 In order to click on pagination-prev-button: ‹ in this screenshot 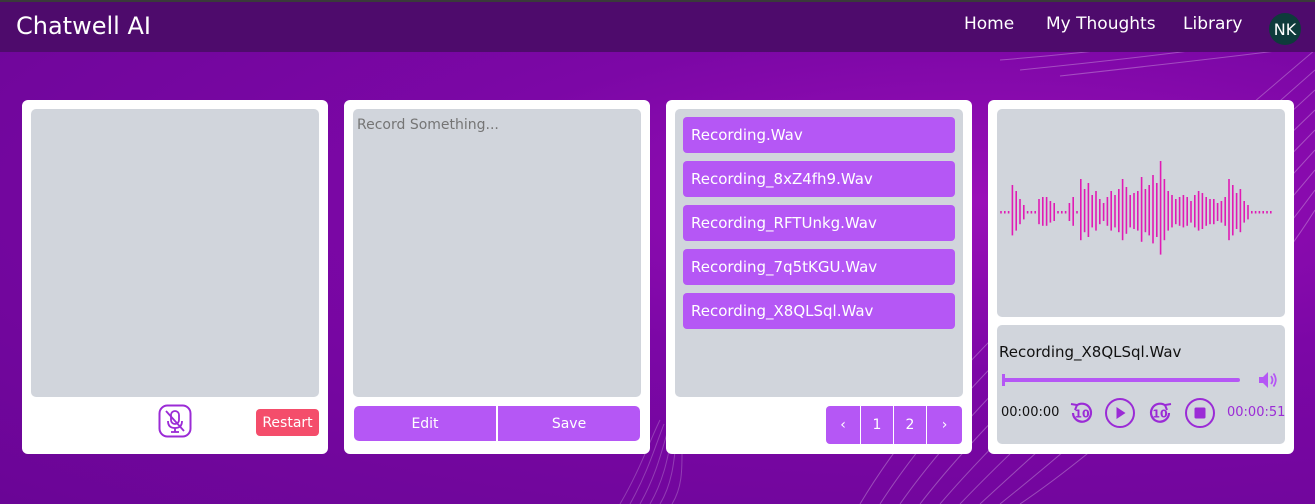, I will do `click(843, 425)`.